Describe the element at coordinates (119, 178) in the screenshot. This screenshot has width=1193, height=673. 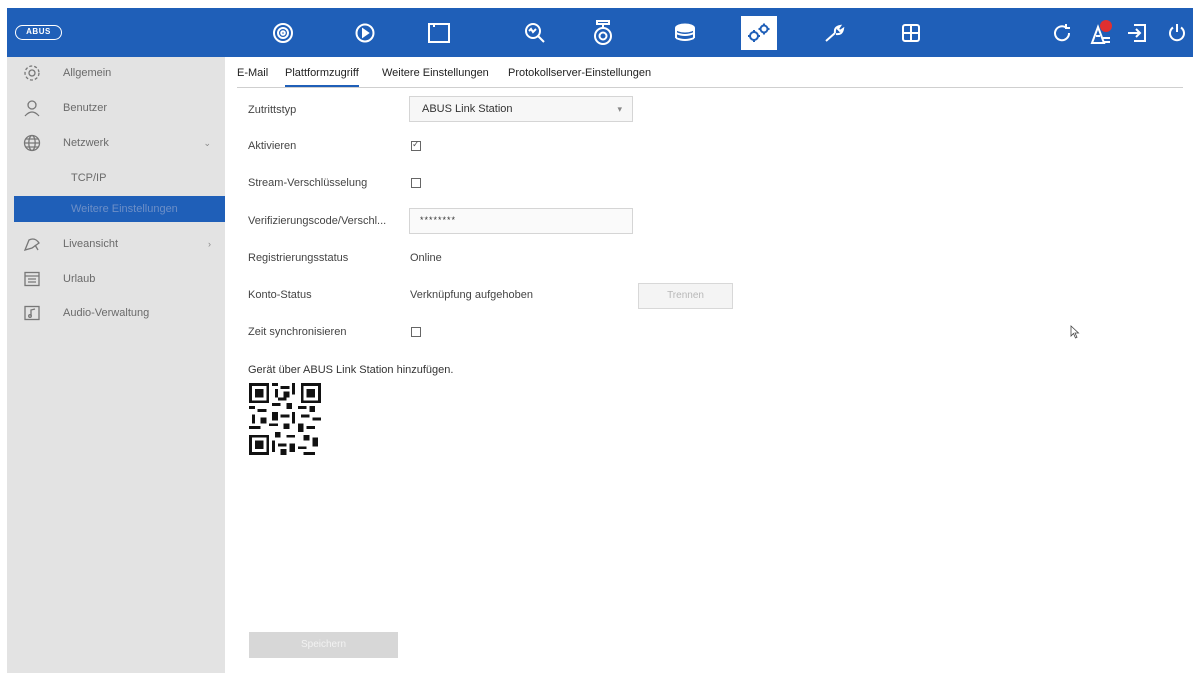
I see `sidebar-subitem-tcpip: TCP/IP` at that location.